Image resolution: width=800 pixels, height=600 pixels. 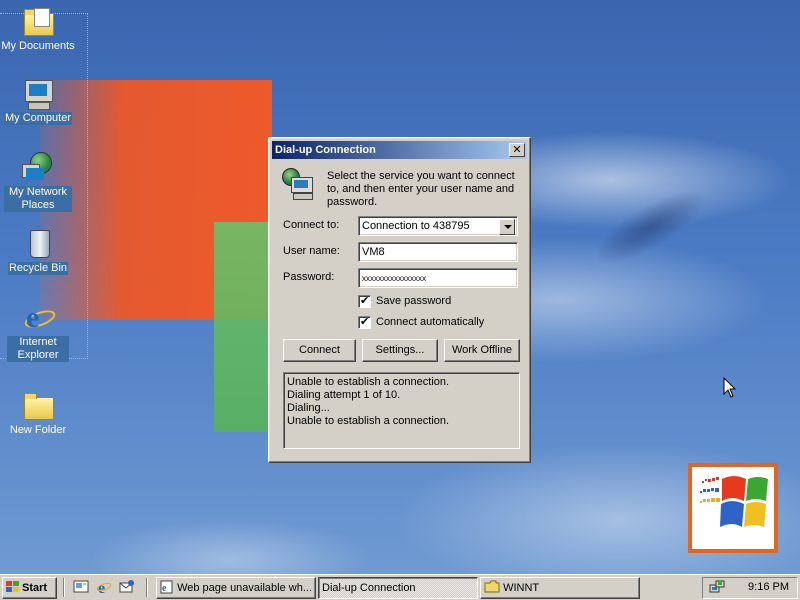 What do you see at coordinates (369, 588) in the screenshot?
I see `task-label: Dial-up Connection` at bounding box center [369, 588].